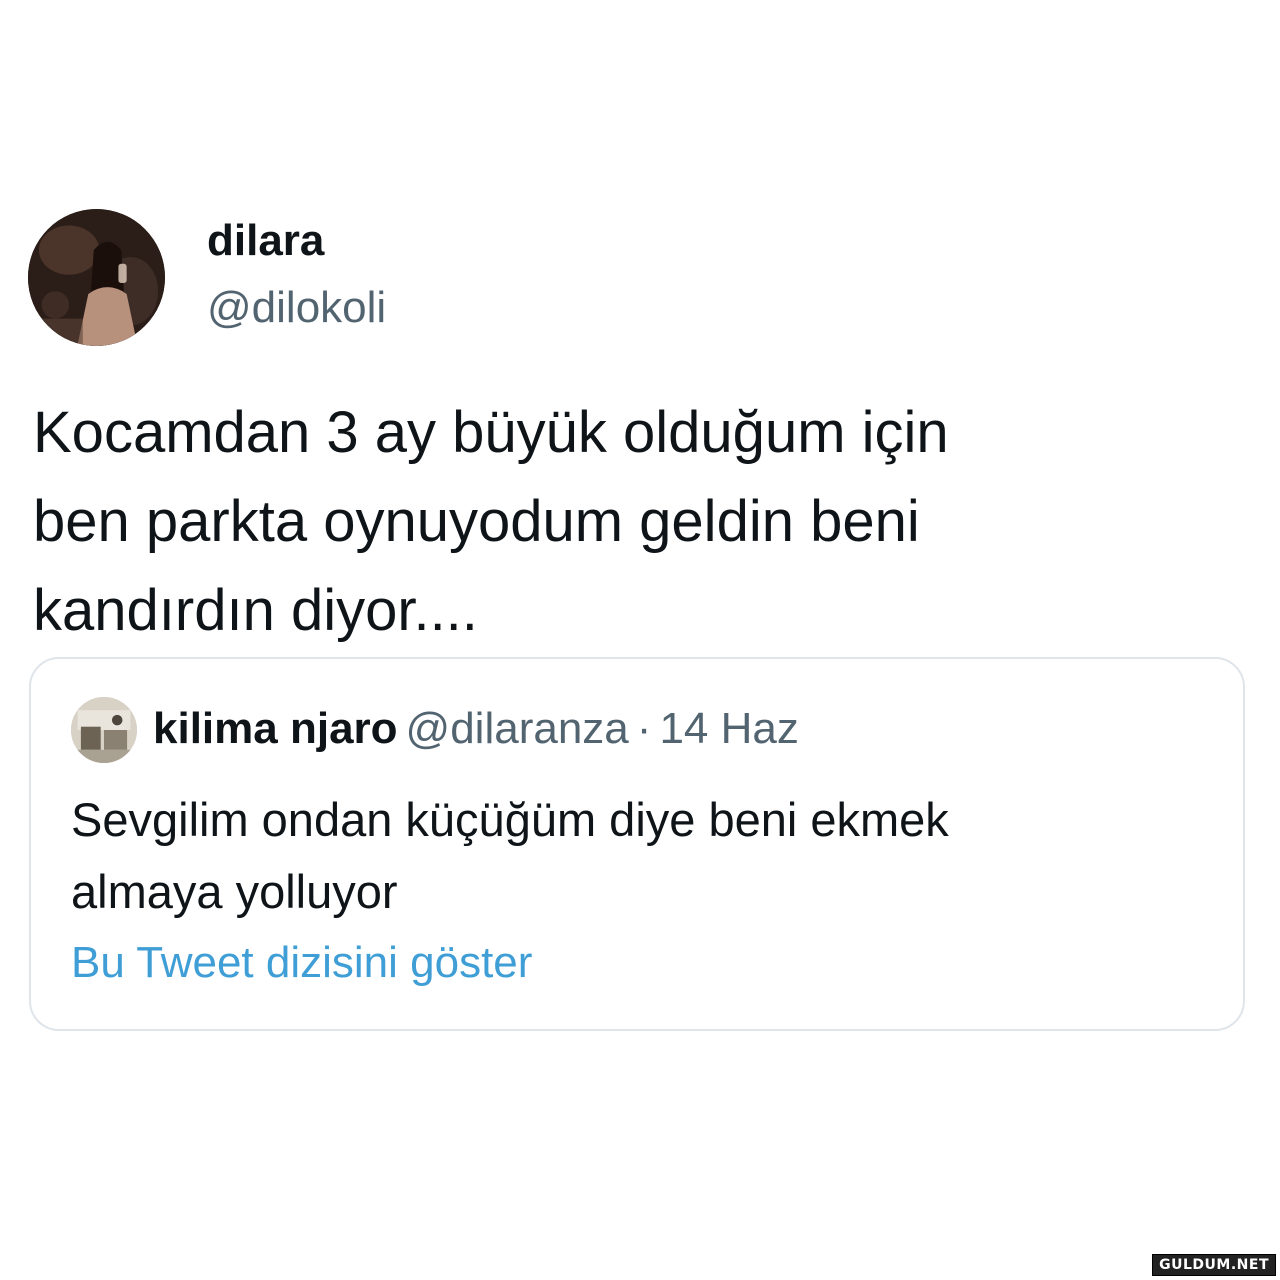  What do you see at coordinates (728, 728) in the screenshot?
I see `quoted-tweet-date: 14 Haz` at bounding box center [728, 728].